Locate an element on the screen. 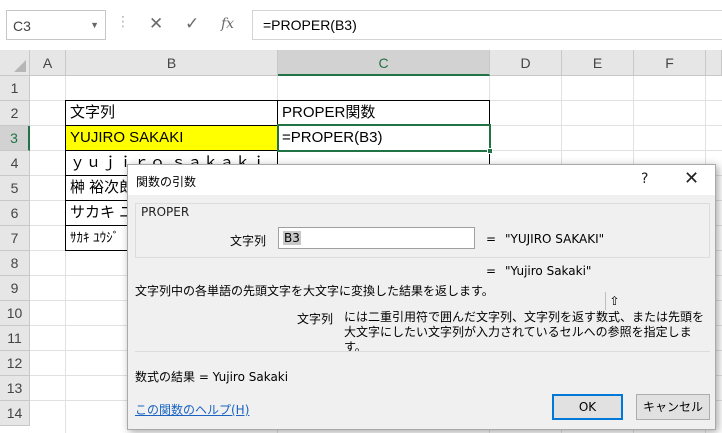 Image resolution: width=722 pixels, height=433 pixels. row-header-5: 5 is located at coordinates (15, 188).